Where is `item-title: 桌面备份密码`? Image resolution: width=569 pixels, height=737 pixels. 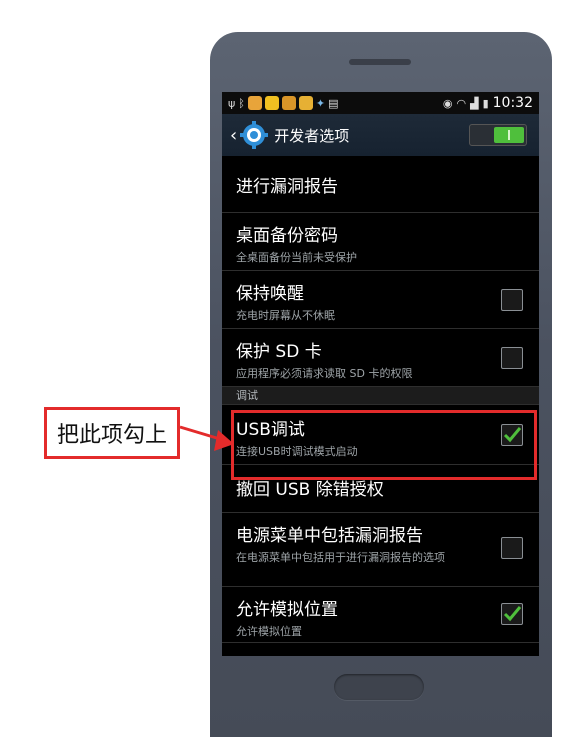
item-title: 桌面备份密码 is located at coordinates (287, 236).